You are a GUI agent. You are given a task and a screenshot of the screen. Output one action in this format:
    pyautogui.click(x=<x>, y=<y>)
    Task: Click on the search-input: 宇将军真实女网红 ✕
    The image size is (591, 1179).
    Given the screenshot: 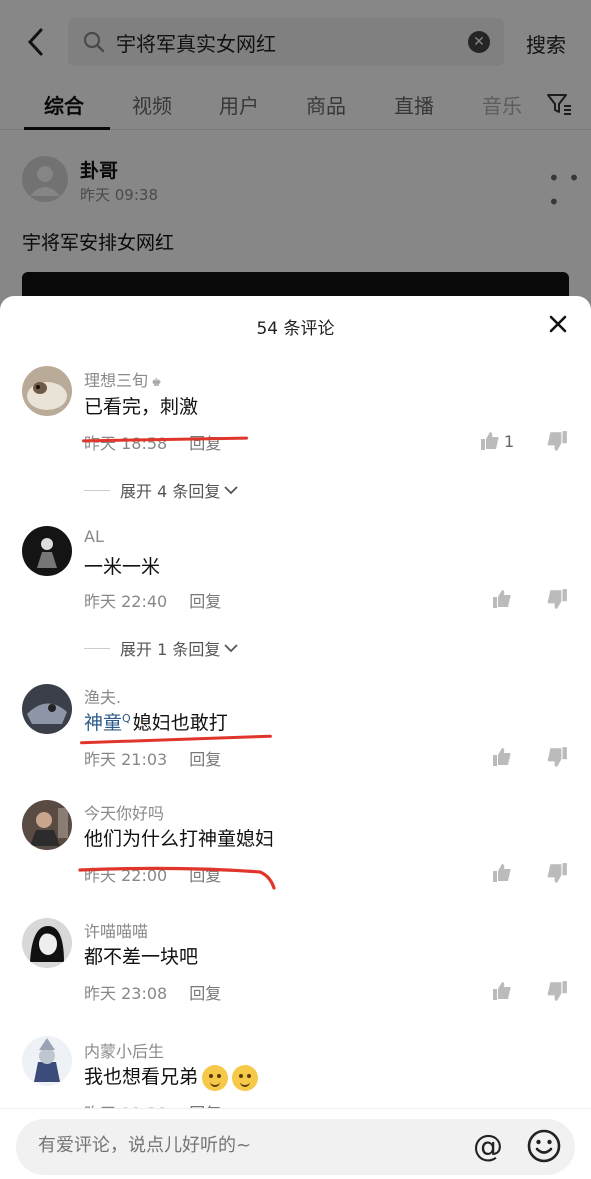 What is the action you would take?
    pyautogui.click(x=286, y=42)
    